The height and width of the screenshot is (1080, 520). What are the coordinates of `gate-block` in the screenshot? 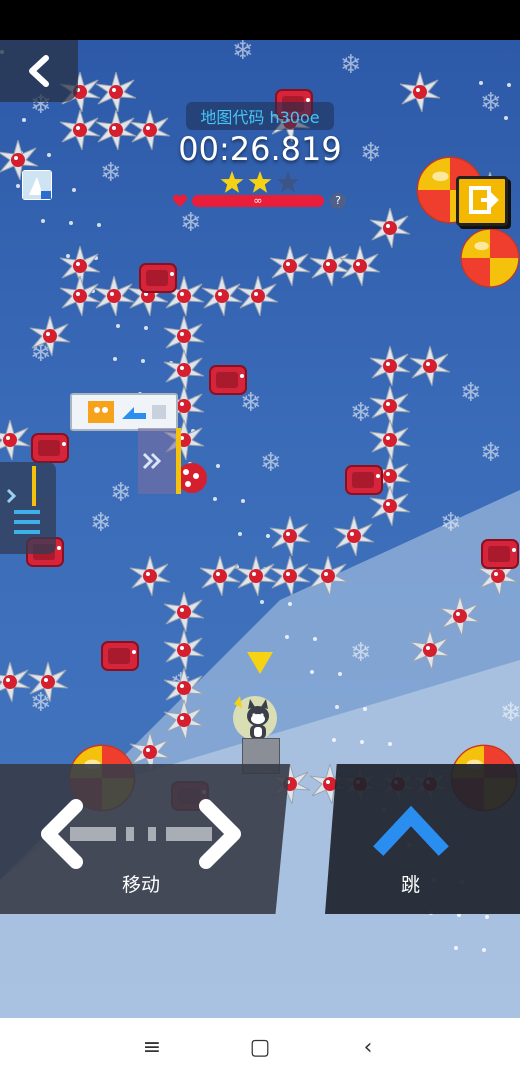 It's located at (159, 461).